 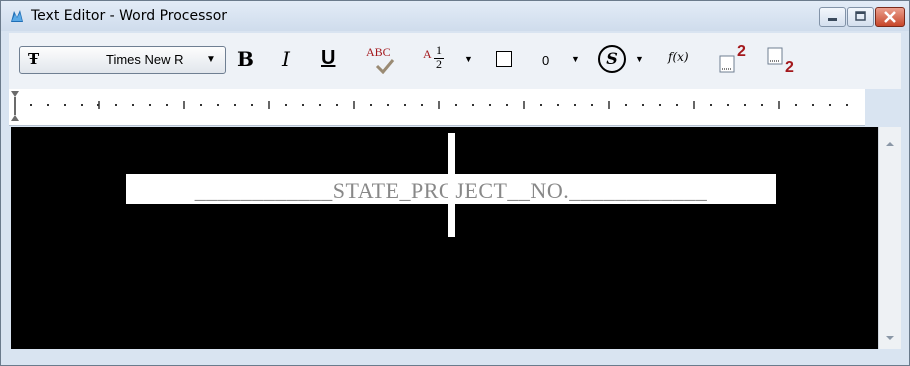 I want to click on maximize-icon, so click(x=860, y=16).